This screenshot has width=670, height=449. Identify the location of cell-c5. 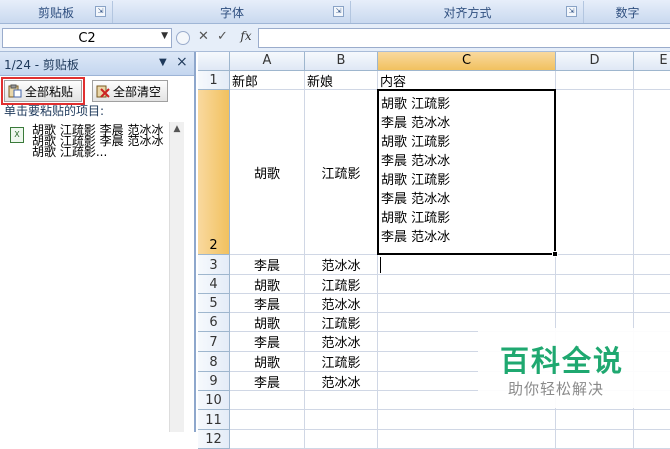
(467, 303).